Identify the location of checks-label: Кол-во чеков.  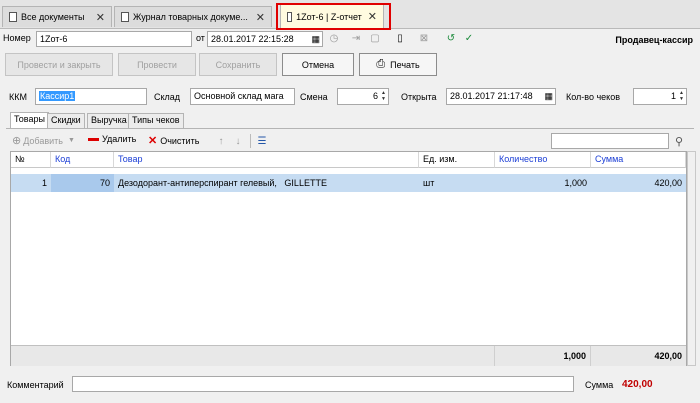
(593, 97).